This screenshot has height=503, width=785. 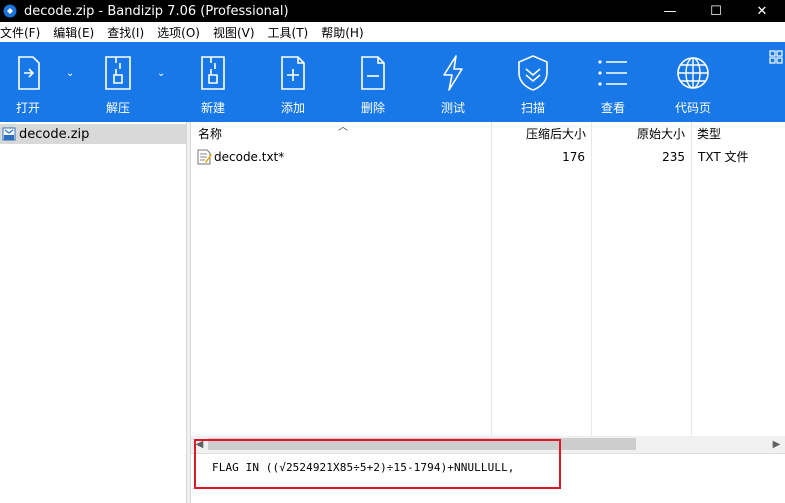 What do you see at coordinates (612, 73) in the screenshot?
I see `view-list-icon` at bounding box center [612, 73].